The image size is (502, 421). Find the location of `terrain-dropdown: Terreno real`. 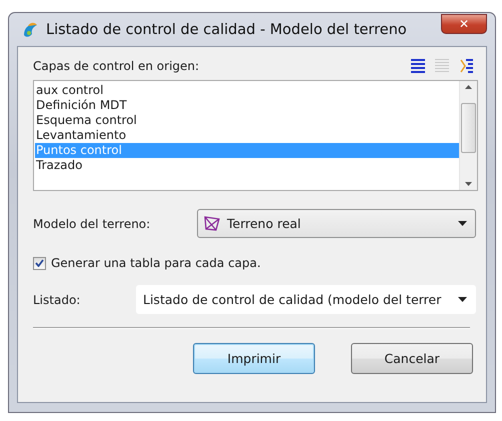

terrain-dropdown: Terreno real is located at coordinates (336, 223).